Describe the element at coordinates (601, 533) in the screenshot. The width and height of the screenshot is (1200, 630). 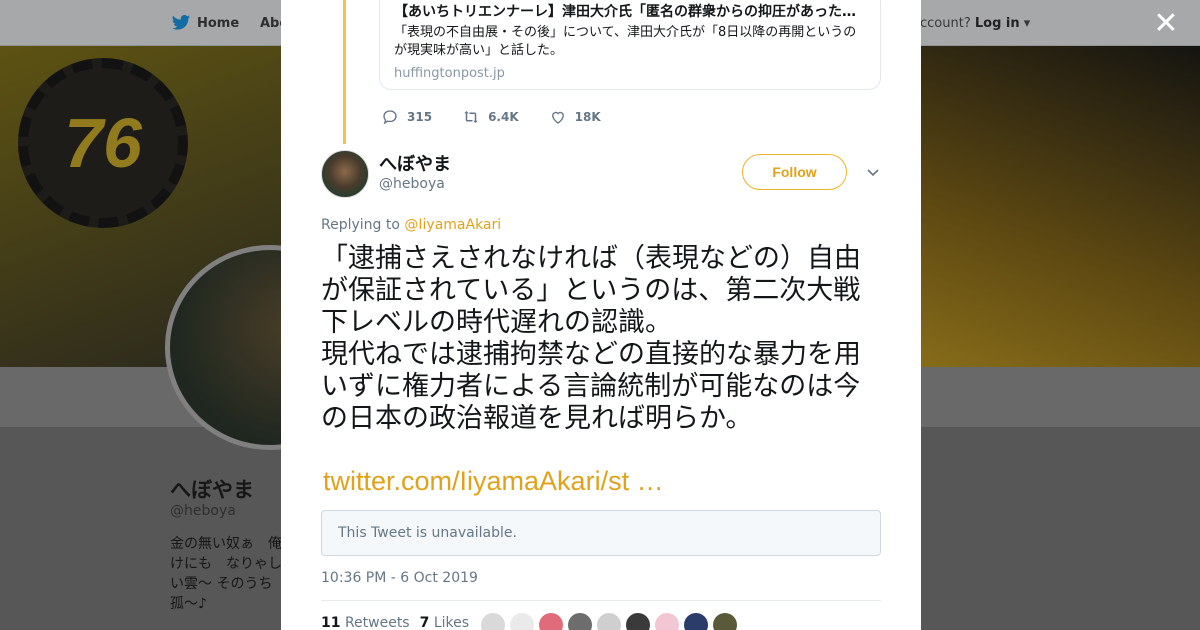
I see `unavailable-quote: This Tweet is unavailable.` at that location.